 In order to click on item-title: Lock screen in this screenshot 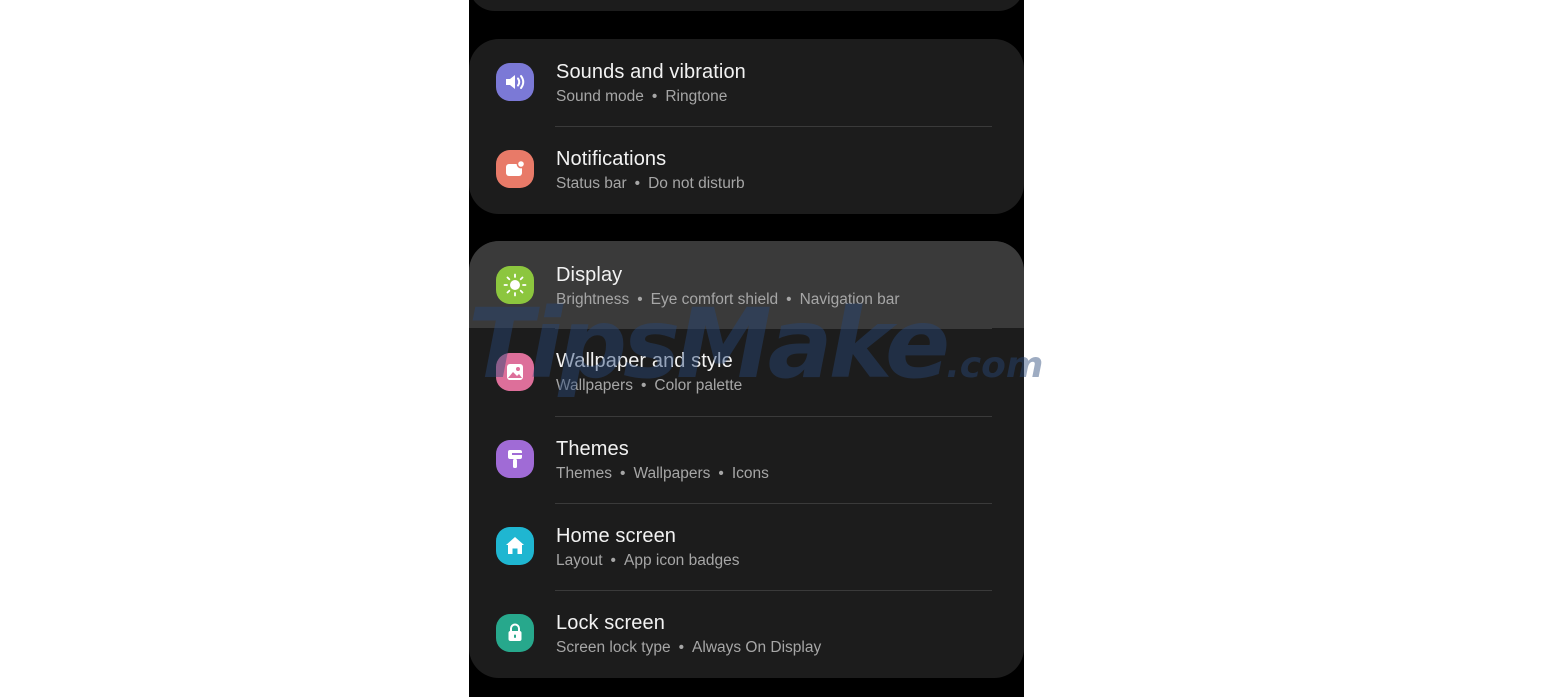, I will do `click(610, 623)`.